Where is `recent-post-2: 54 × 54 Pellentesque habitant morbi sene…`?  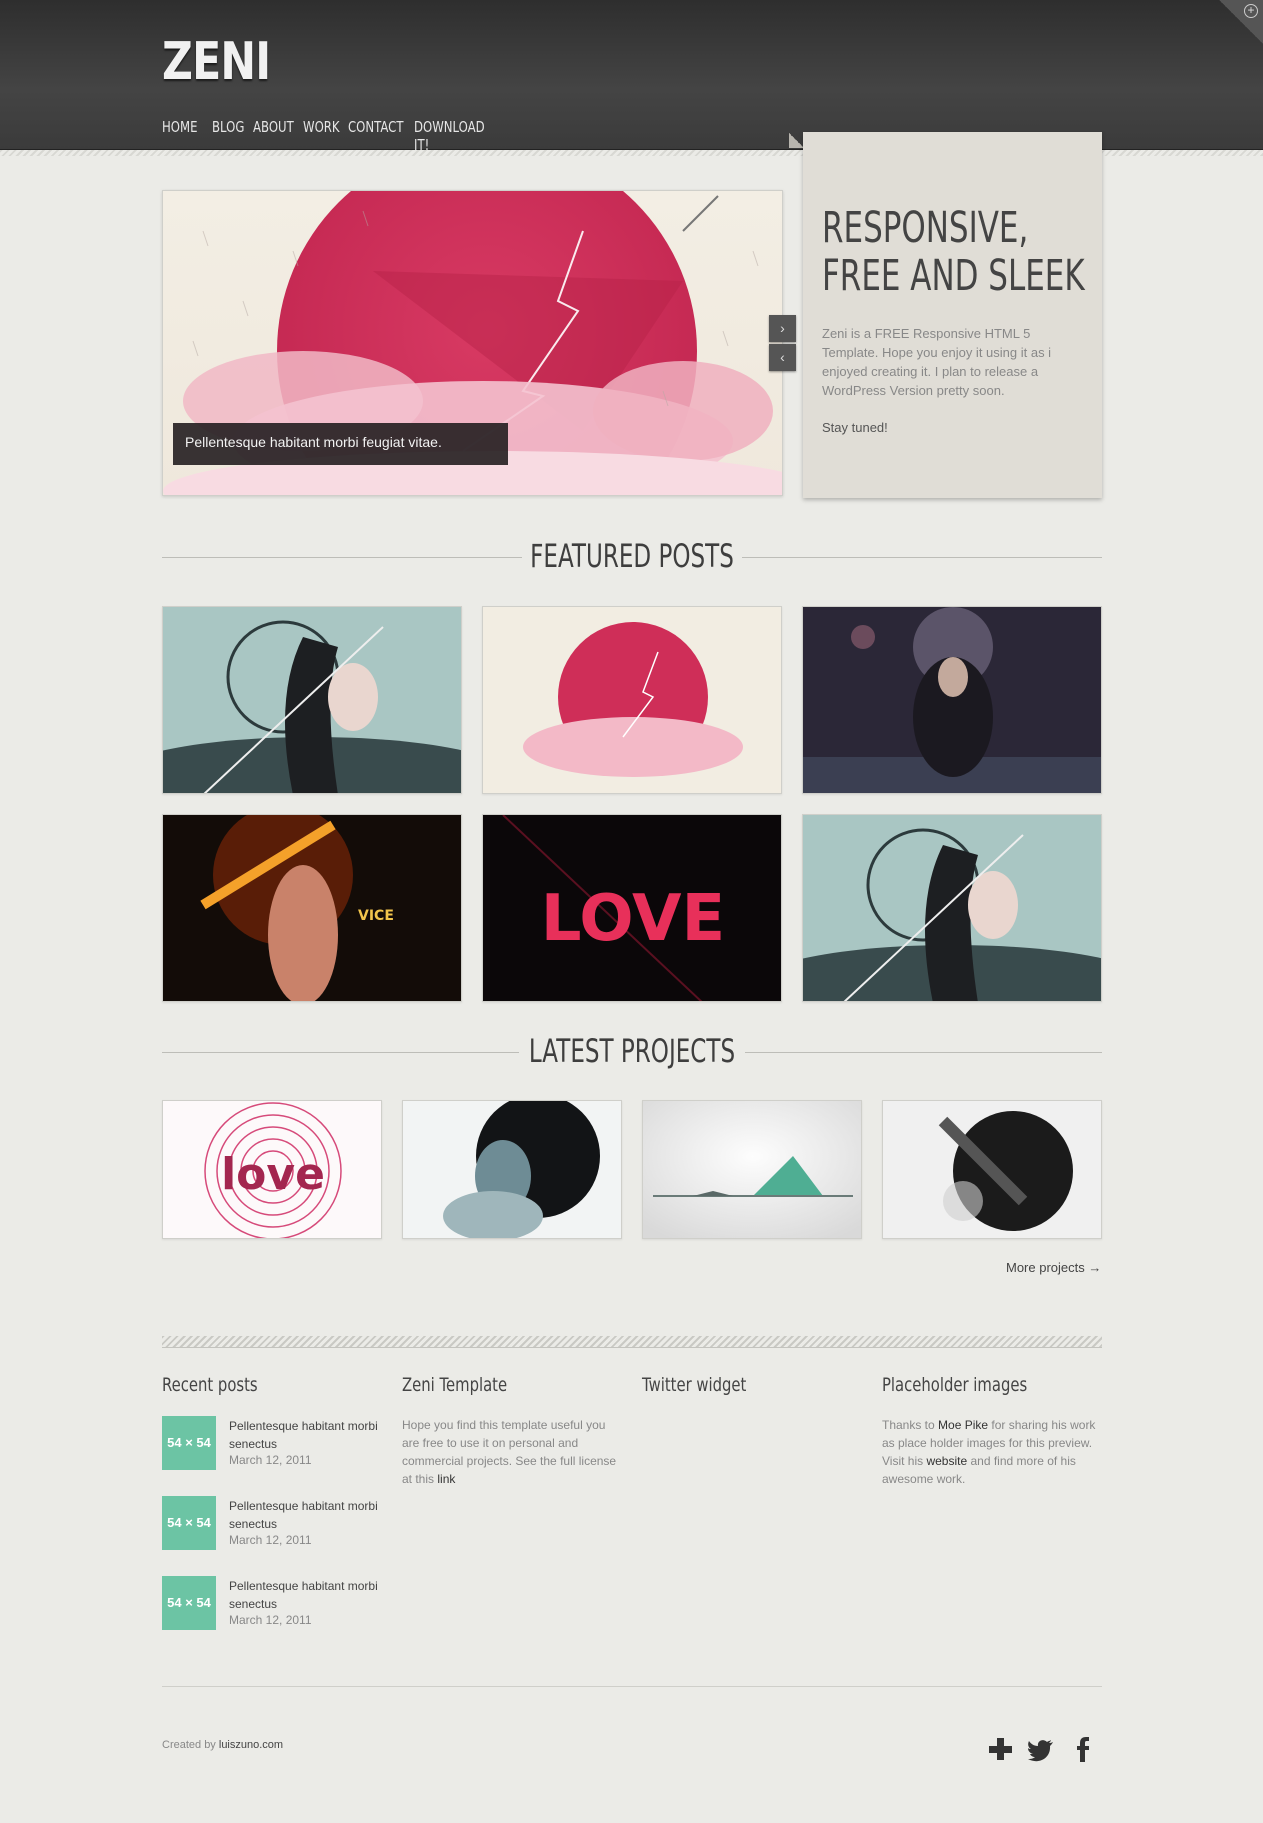
recent-post-2: 54 × 54 Pellentesque habitant morbi sene… is located at coordinates (272, 1523).